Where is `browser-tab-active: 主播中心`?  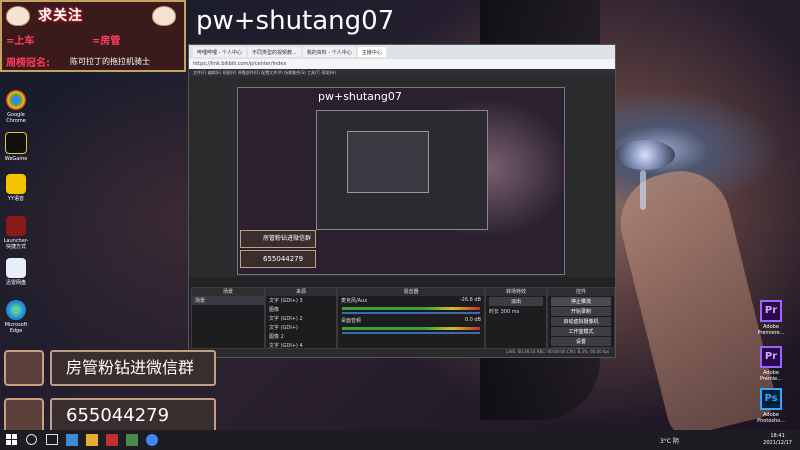
browser-tab-active: 主播中心 is located at coordinates (371, 52).